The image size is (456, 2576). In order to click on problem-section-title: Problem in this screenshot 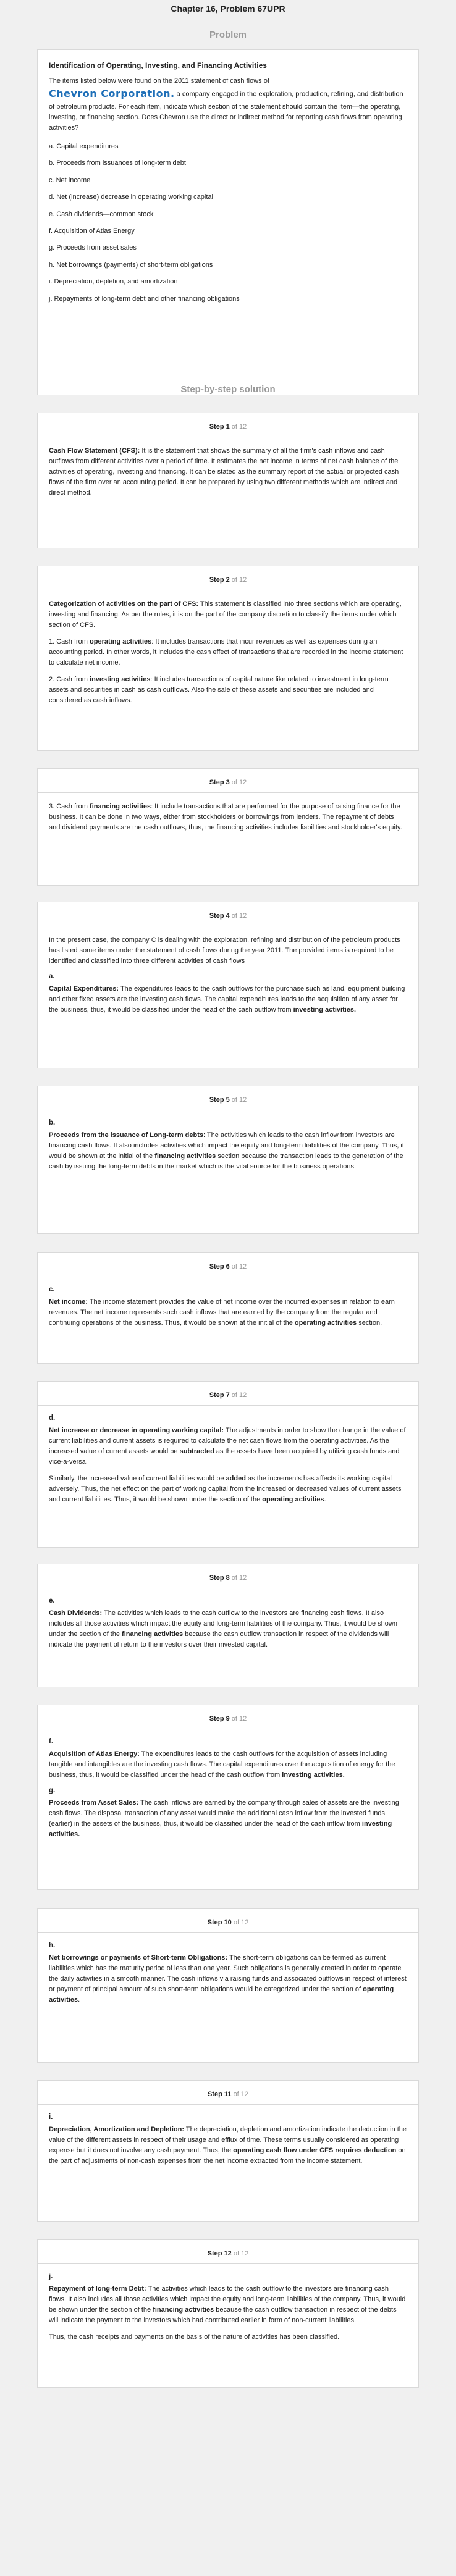, I will do `click(228, 35)`.